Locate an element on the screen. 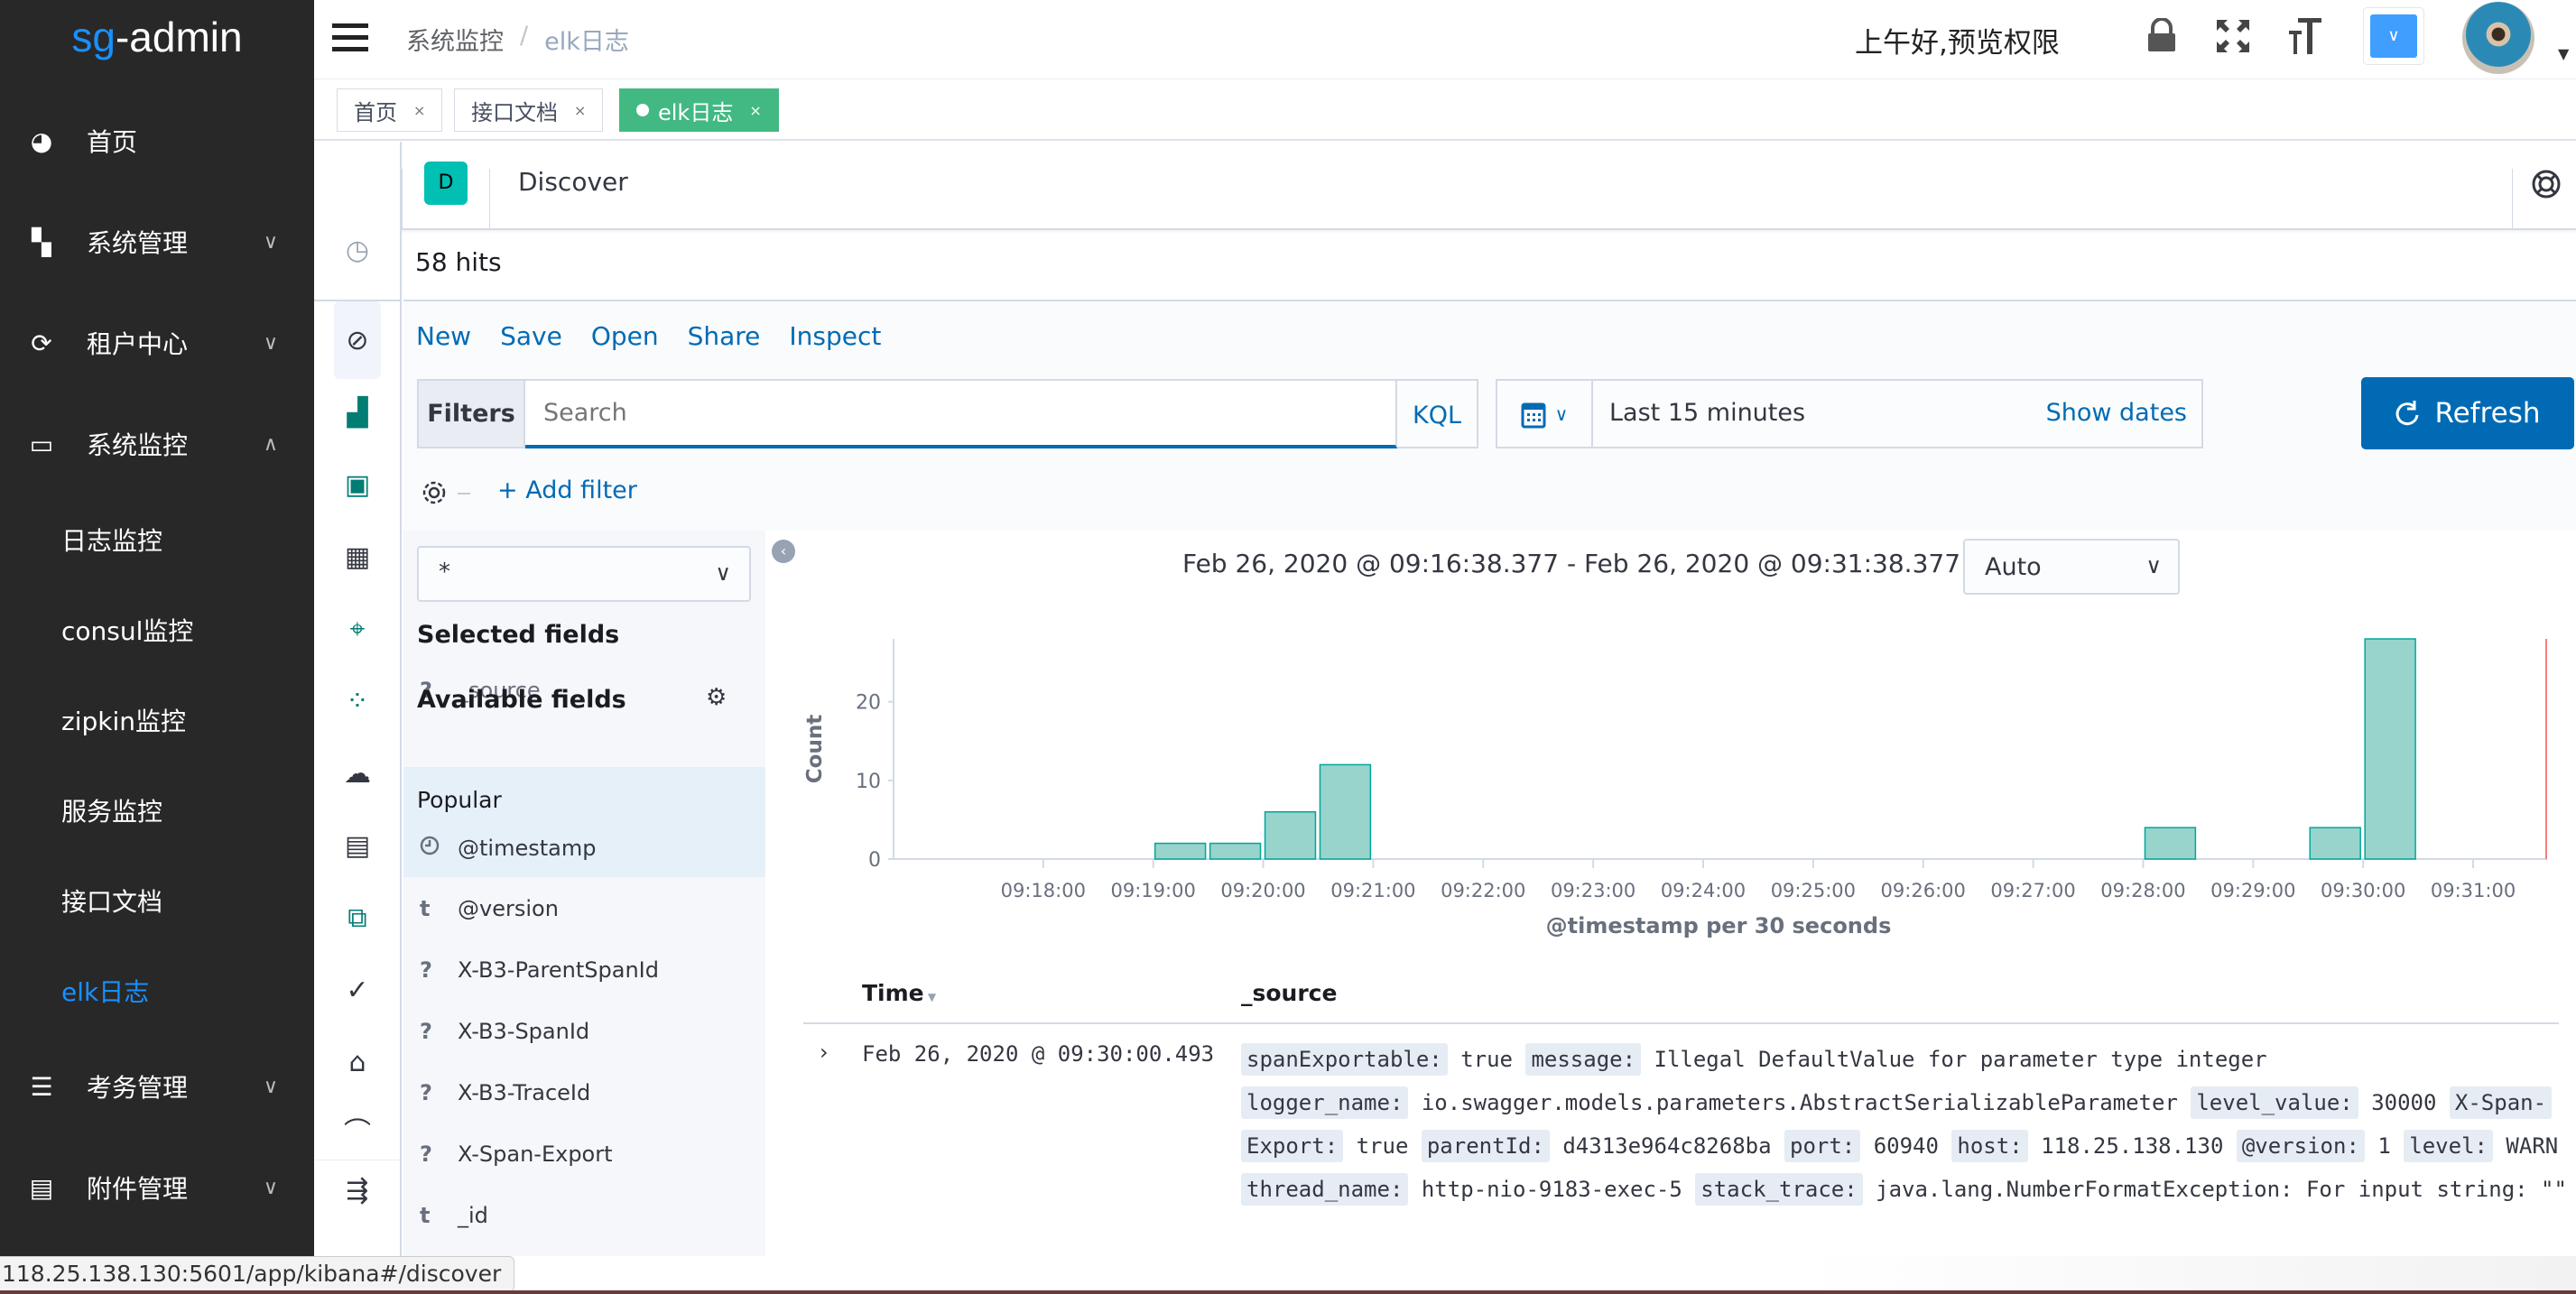 The width and height of the screenshot is (2576, 1294). field-item: ? X-B3-ParentSpanId is located at coordinates (584, 970).